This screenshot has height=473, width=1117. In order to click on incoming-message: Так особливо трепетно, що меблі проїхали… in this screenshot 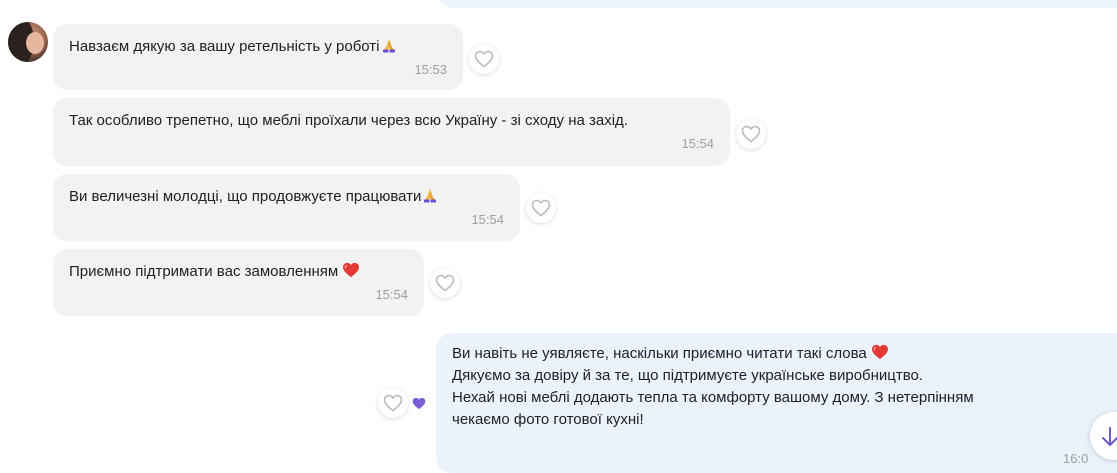, I will do `click(391, 132)`.